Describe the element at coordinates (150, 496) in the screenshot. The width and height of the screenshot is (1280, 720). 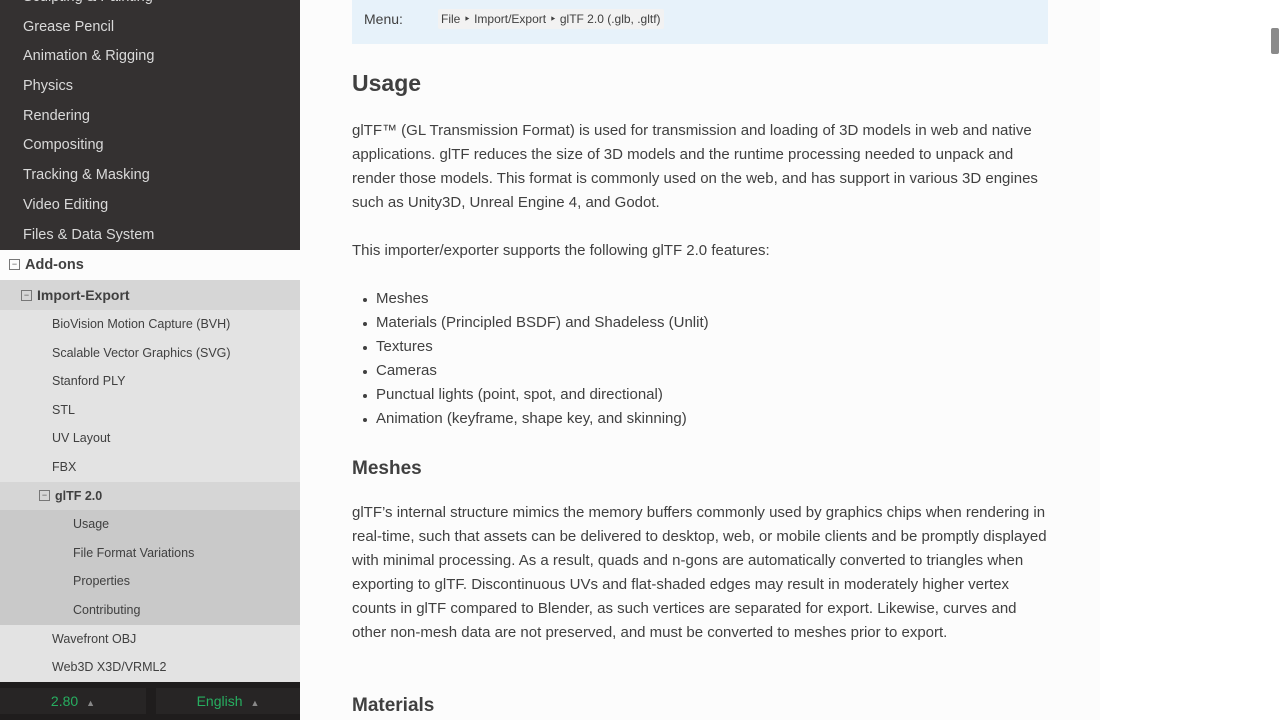
I see `sidebar-item-gltf: − glTF 2.0` at that location.